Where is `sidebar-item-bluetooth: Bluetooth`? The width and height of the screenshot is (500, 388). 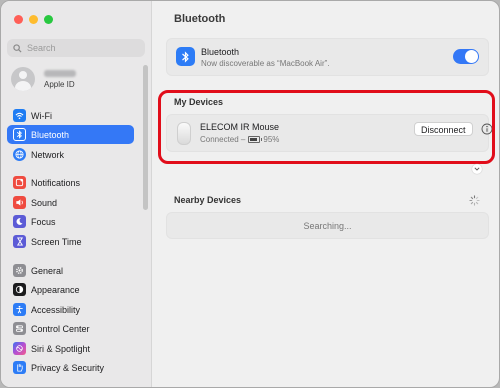 sidebar-item-bluetooth: Bluetooth is located at coordinates (70, 134).